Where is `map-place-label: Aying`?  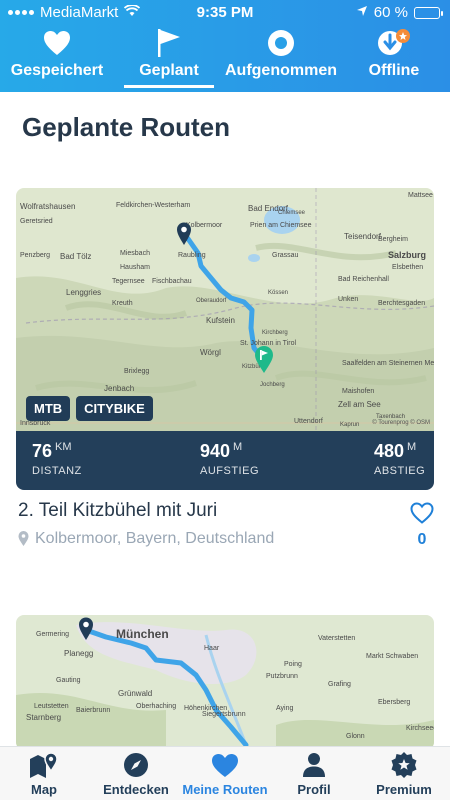 map-place-label: Aying is located at coordinates (285, 708).